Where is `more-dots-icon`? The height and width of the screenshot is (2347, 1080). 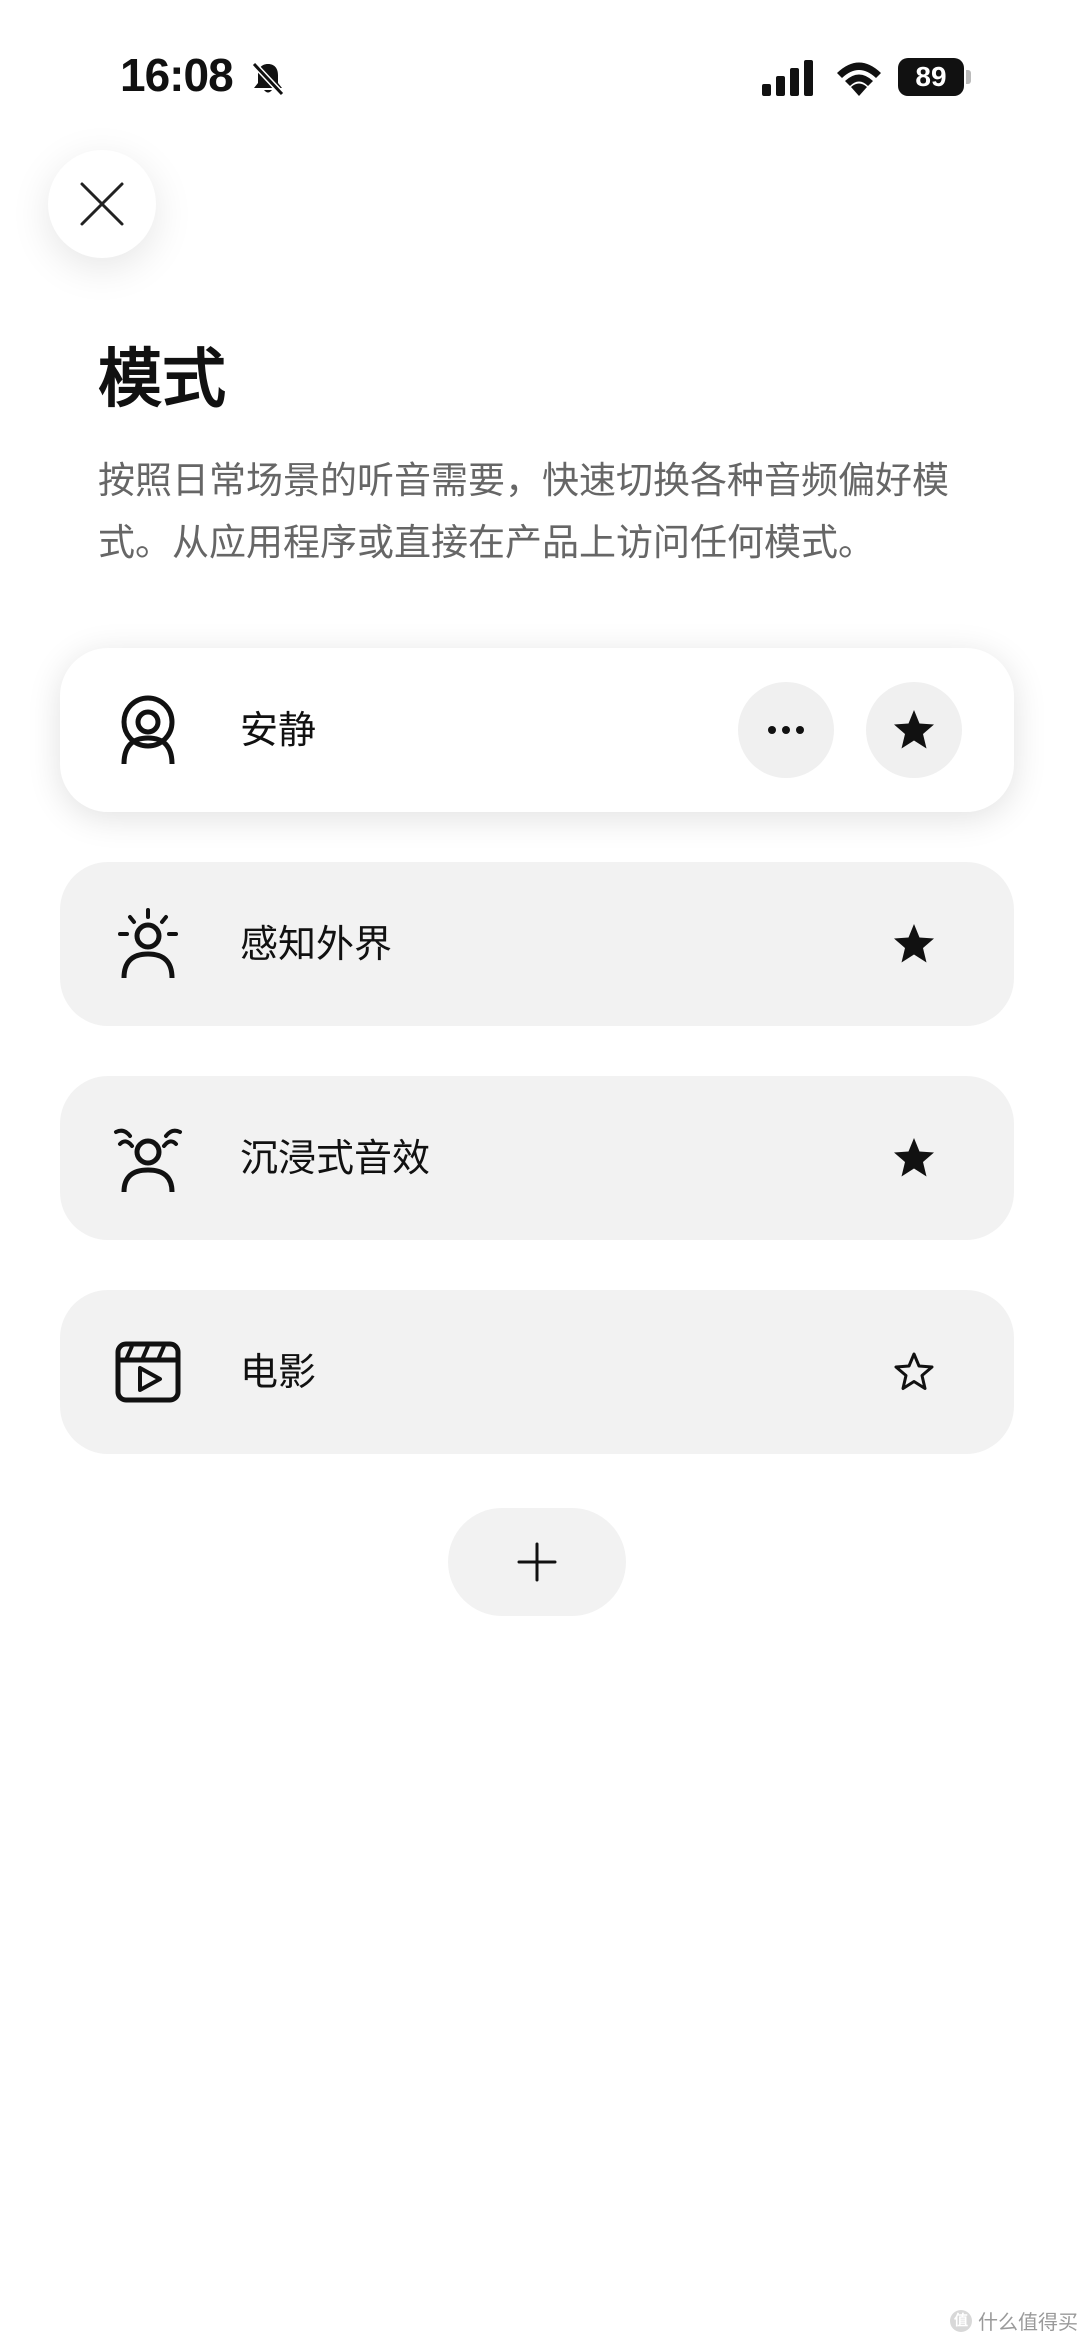
more-dots-icon is located at coordinates (786, 730).